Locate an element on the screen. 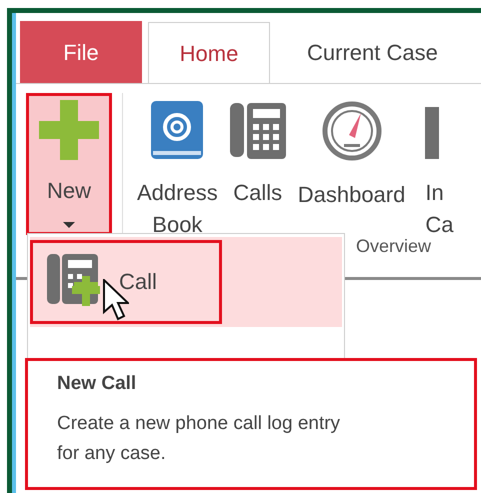 The image size is (481, 493). phone-icon is located at coordinates (258, 130).